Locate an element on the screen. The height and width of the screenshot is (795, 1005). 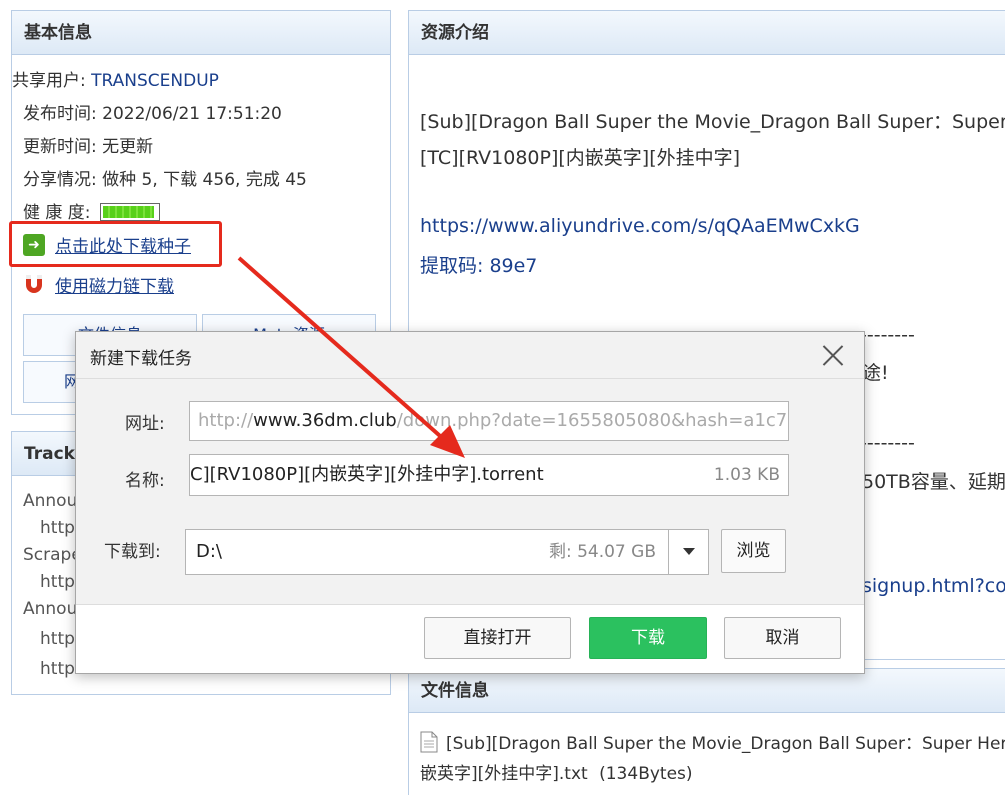
publish-time: 发布时间: 2022/06/21 17:51:20 is located at coordinates (152, 114).